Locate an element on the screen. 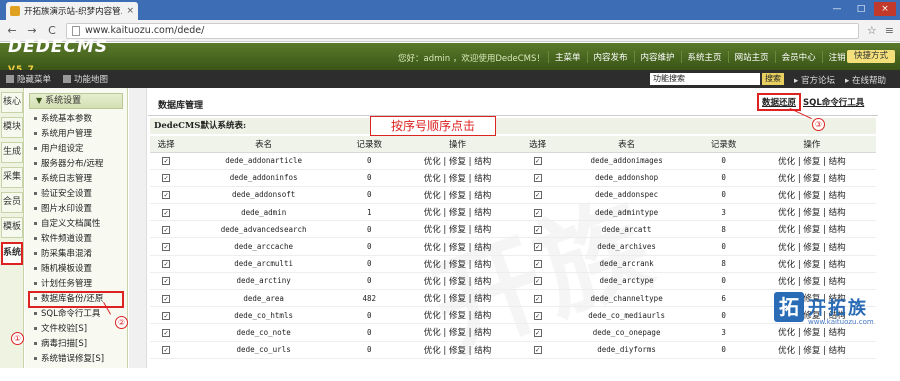 The height and width of the screenshot is (381, 900). tab-system: 系统 is located at coordinates (12, 253).